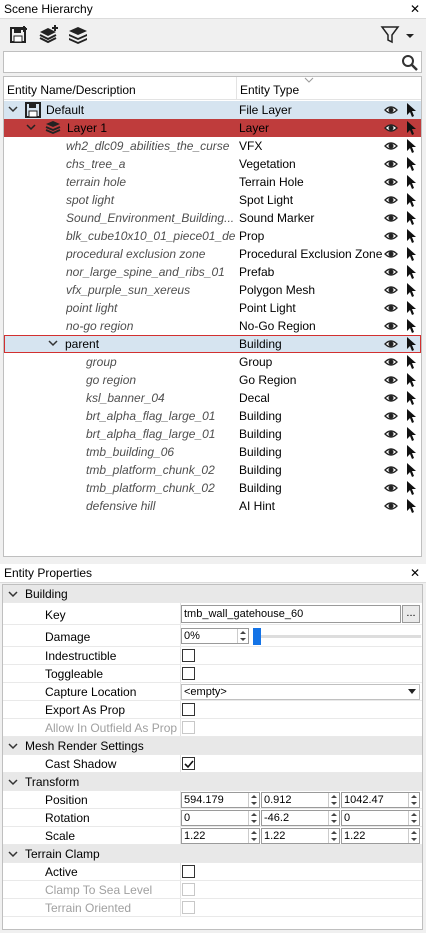  I want to click on capture-location-select: <empty>, so click(300, 692).